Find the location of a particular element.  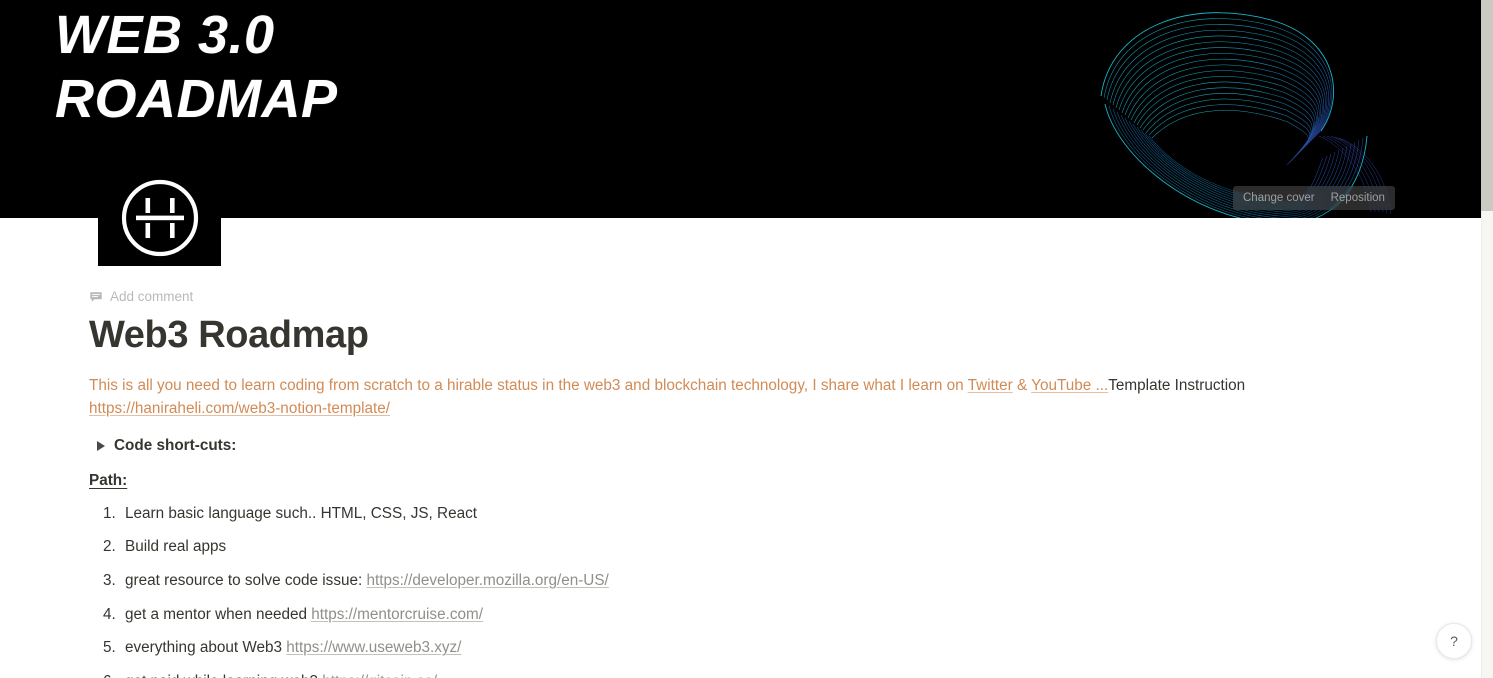

list-item: Build real apps is located at coordinates (780, 547).